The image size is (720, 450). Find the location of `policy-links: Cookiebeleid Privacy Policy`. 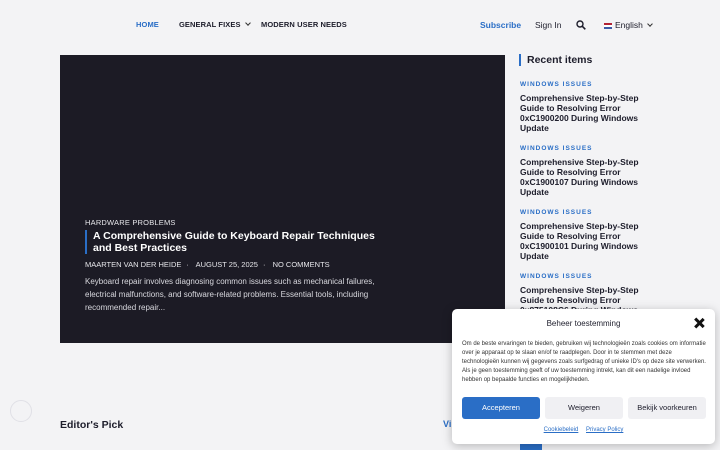

policy-links: Cookiebeleid Privacy Policy is located at coordinates (583, 430).